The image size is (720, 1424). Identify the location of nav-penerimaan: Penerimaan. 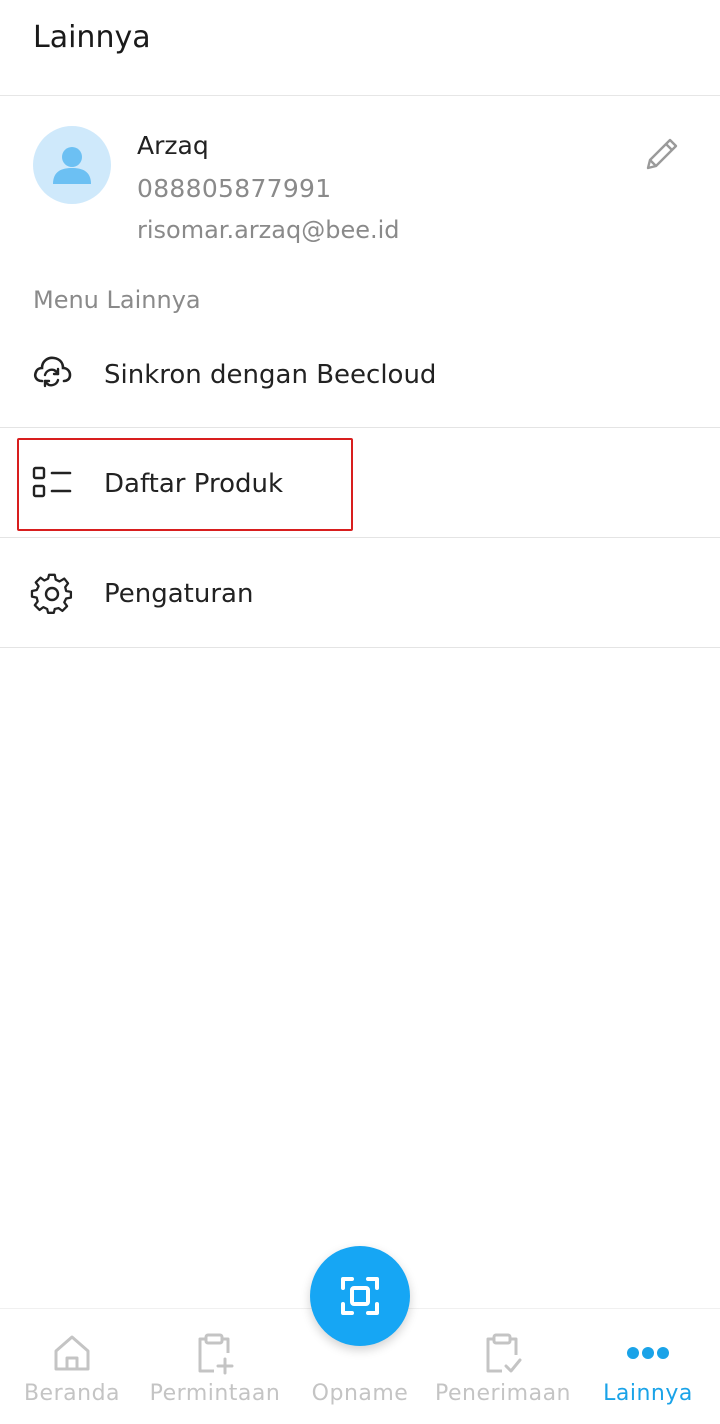
(503, 1366).